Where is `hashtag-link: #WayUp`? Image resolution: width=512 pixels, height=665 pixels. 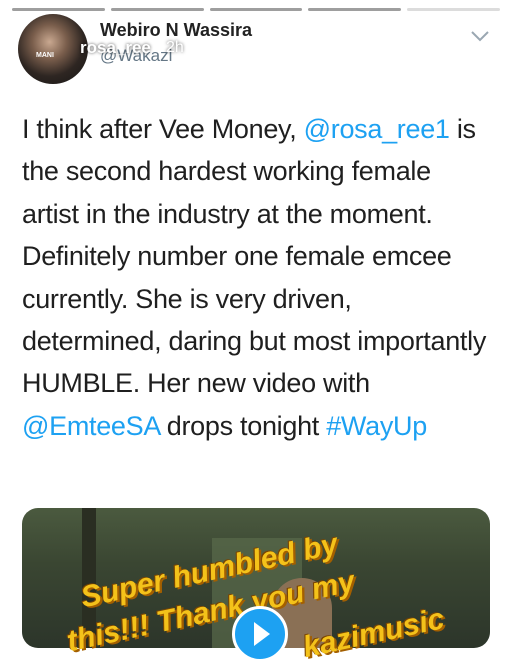
hashtag-link: #WayUp is located at coordinates (376, 426).